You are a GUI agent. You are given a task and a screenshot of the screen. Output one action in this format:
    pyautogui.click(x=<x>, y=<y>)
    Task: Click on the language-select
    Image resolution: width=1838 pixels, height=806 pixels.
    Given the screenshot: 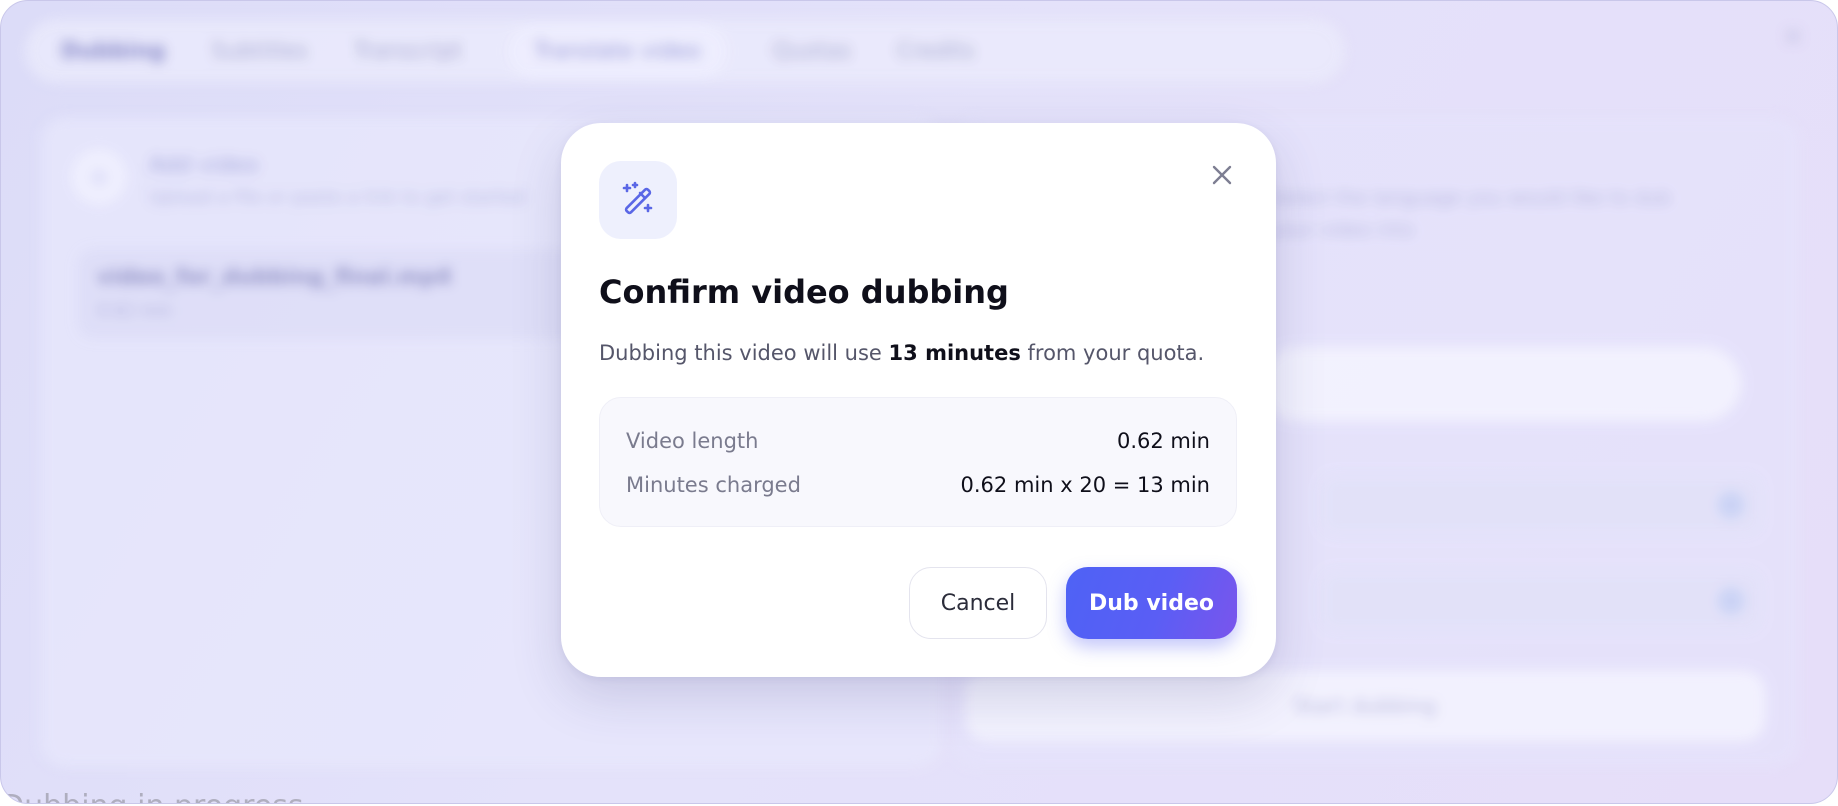 What is the action you would take?
    pyautogui.click(x=1501, y=384)
    